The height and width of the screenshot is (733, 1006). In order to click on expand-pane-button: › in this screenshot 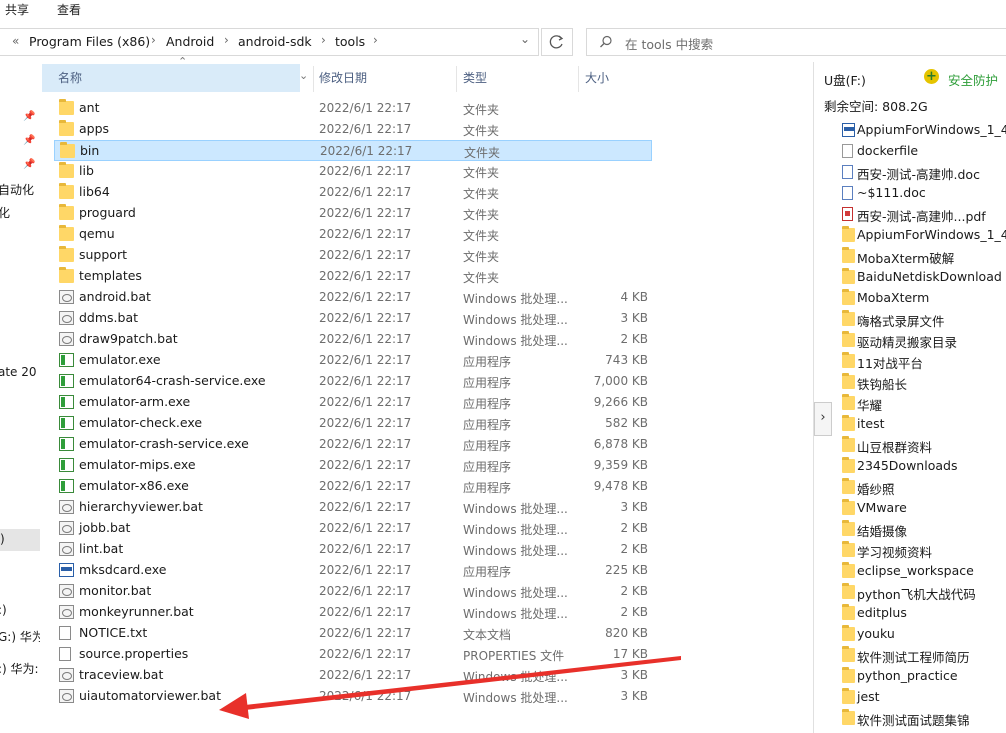, I will do `click(823, 419)`.